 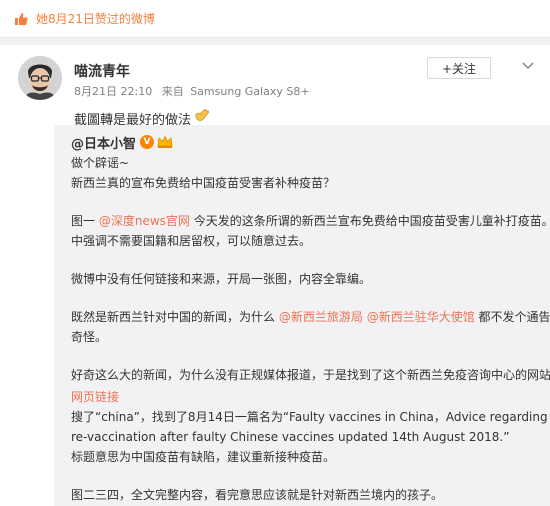 What do you see at coordinates (321, 317) in the screenshot?
I see `mention-nz-tourism: @新西兰旅游局` at bounding box center [321, 317].